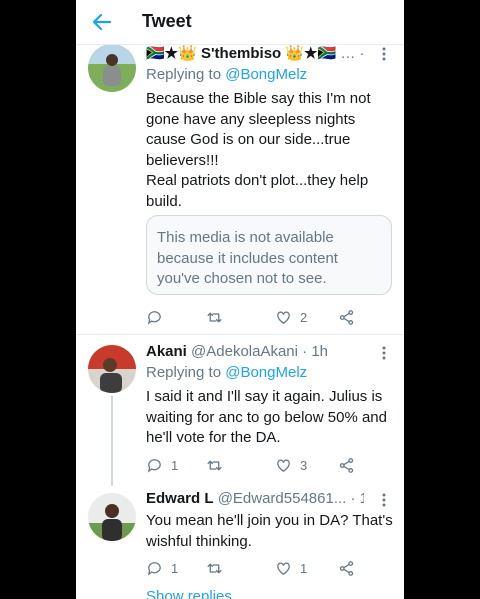  I want to click on display-name: Edward L, so click(180, 498).